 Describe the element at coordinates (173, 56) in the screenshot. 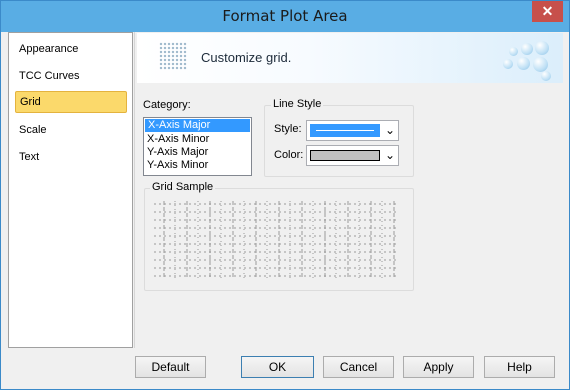

I see `dot-pattern-icon` at that location.